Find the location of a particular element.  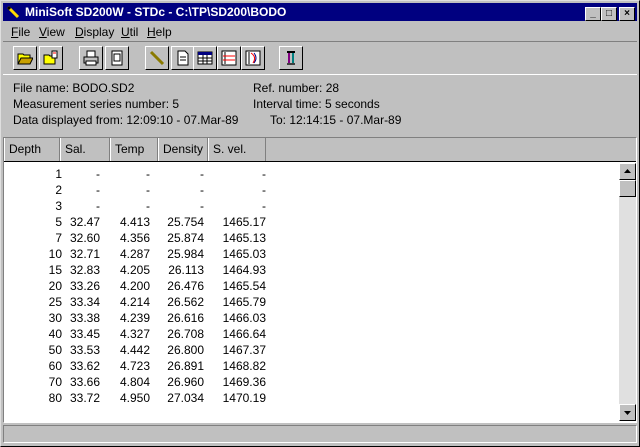

vertical-scrollbar is located at coordinates (627, 292).